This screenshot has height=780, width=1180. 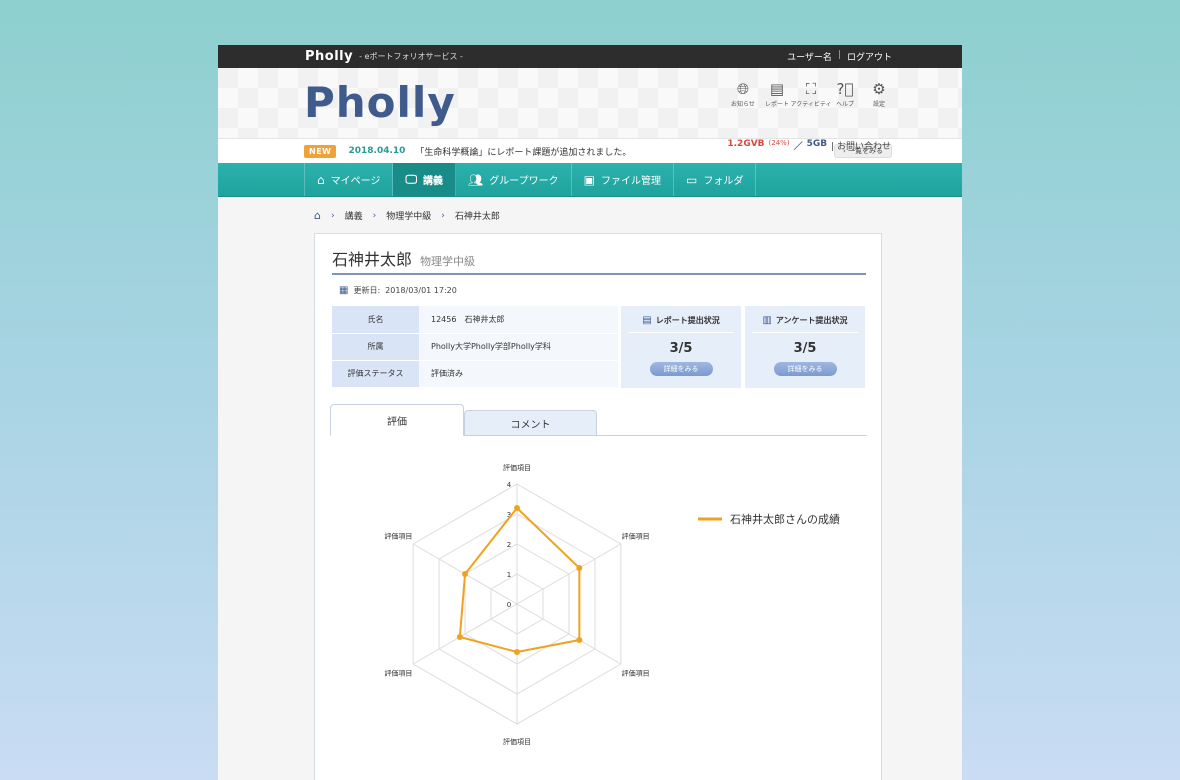 I want to click on table-row: 評価ステータス 評価済み, so click(x=475, y=374).